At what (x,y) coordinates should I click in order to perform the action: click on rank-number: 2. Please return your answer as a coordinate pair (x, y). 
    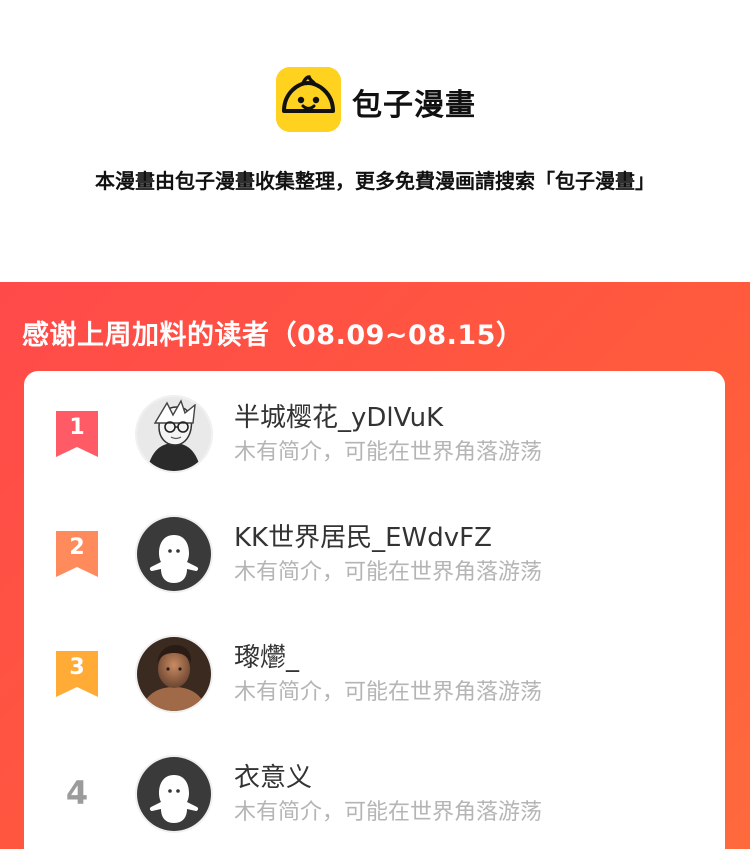
    Looking at the image, I should click on (77, 547).